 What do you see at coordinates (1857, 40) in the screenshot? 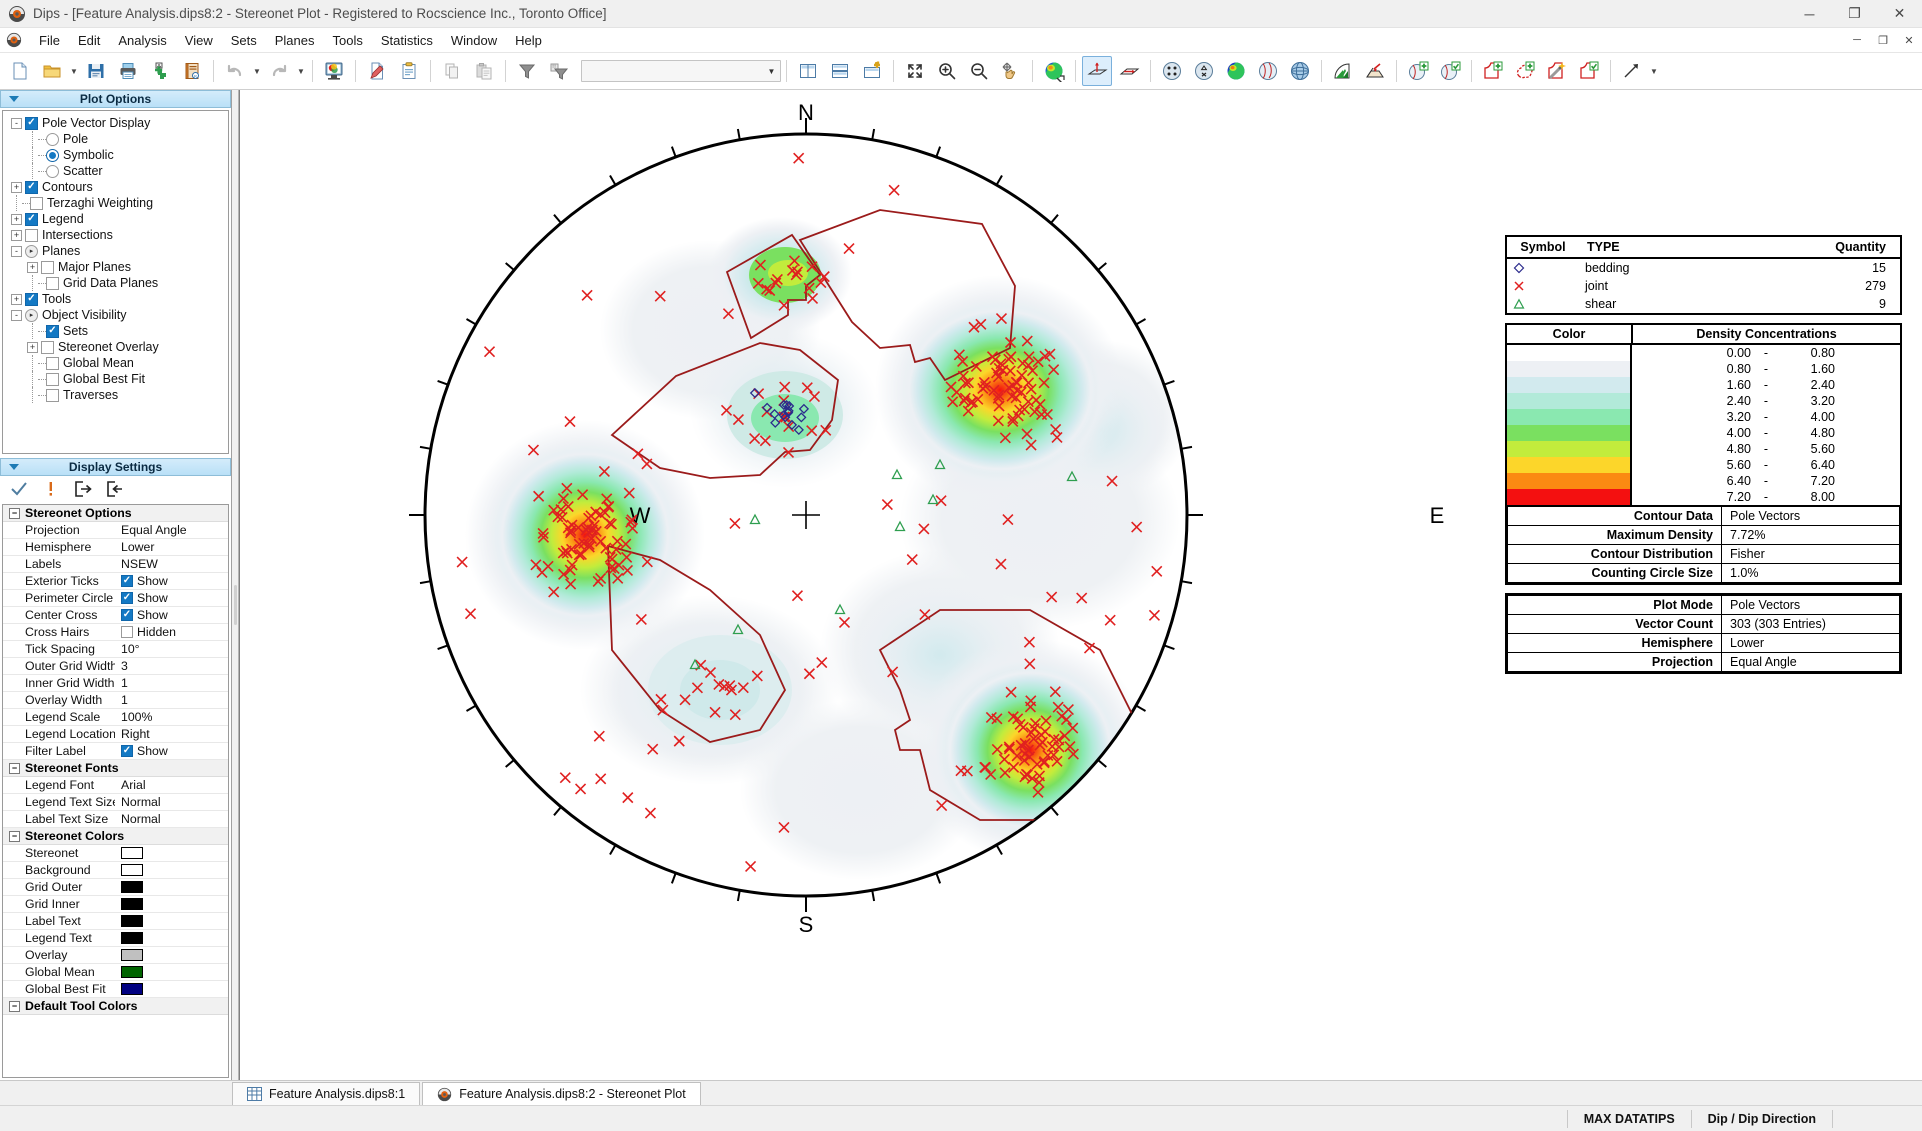
I see `inner-minimize-button: ─` at bounding box center [1857, 40].